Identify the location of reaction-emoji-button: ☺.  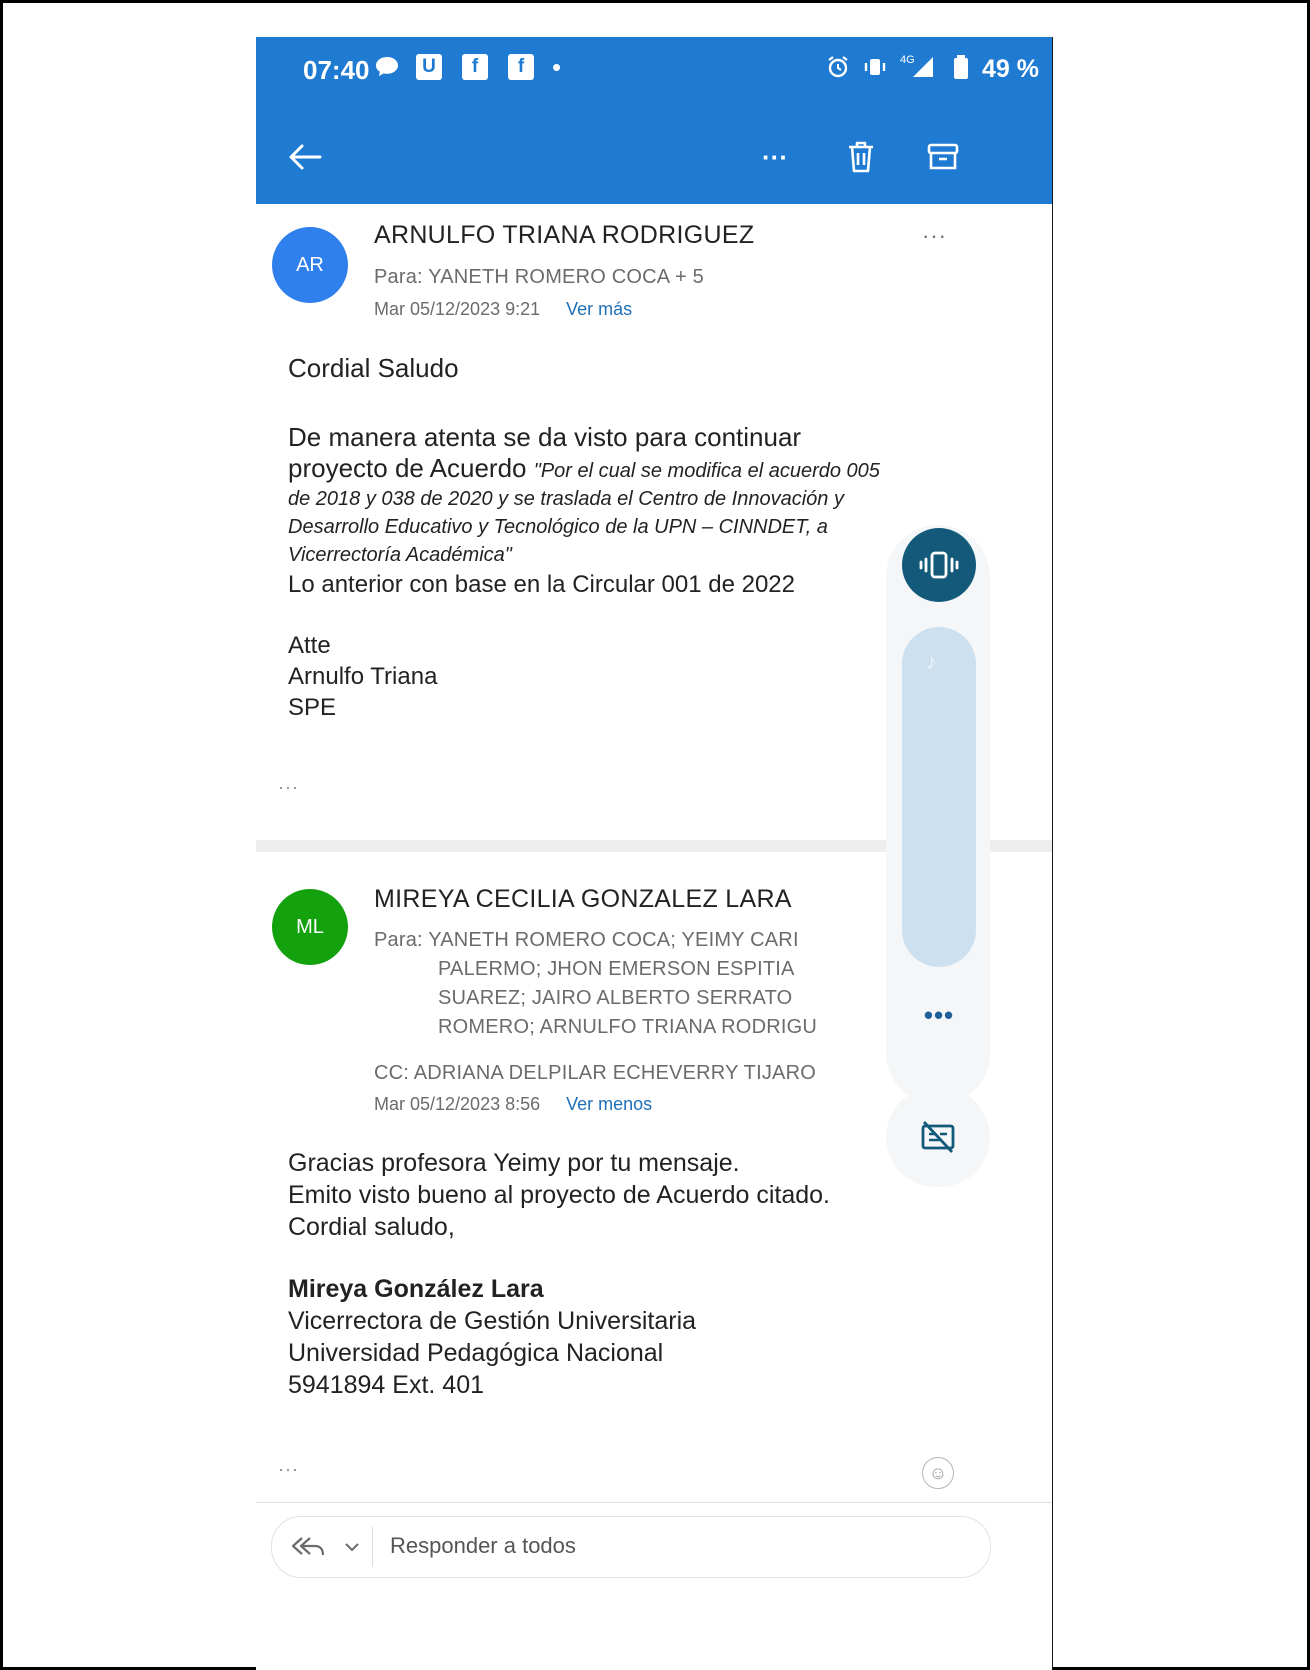
(938, 1473).